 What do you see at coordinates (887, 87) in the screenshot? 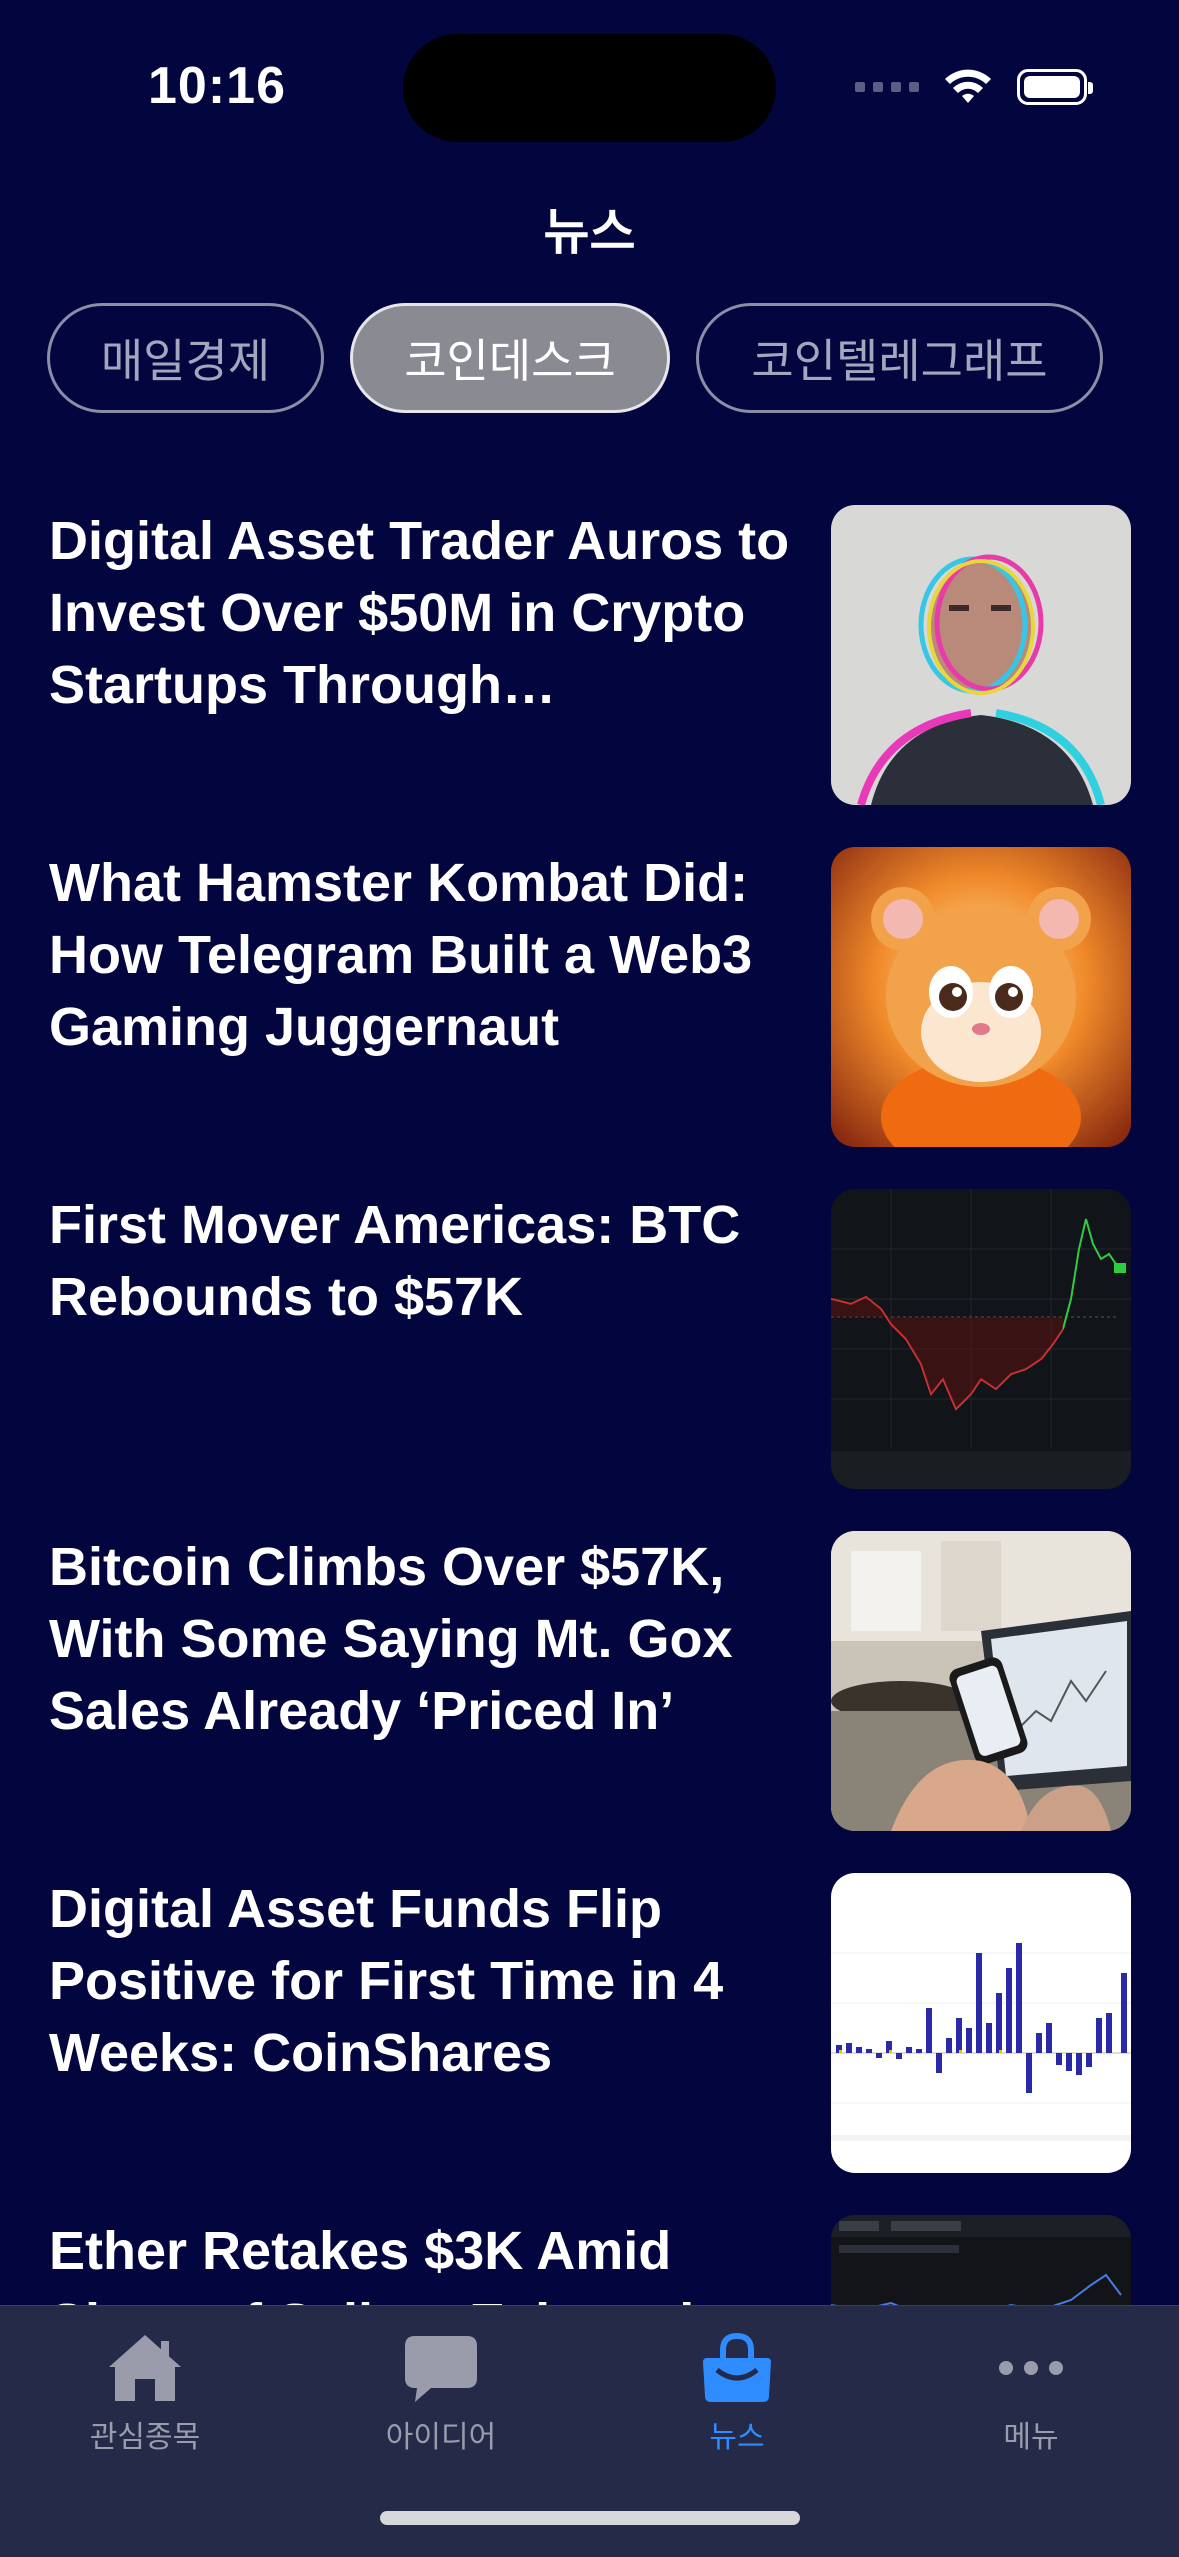
I see `signal-icon` at bounding box center [887, 87].